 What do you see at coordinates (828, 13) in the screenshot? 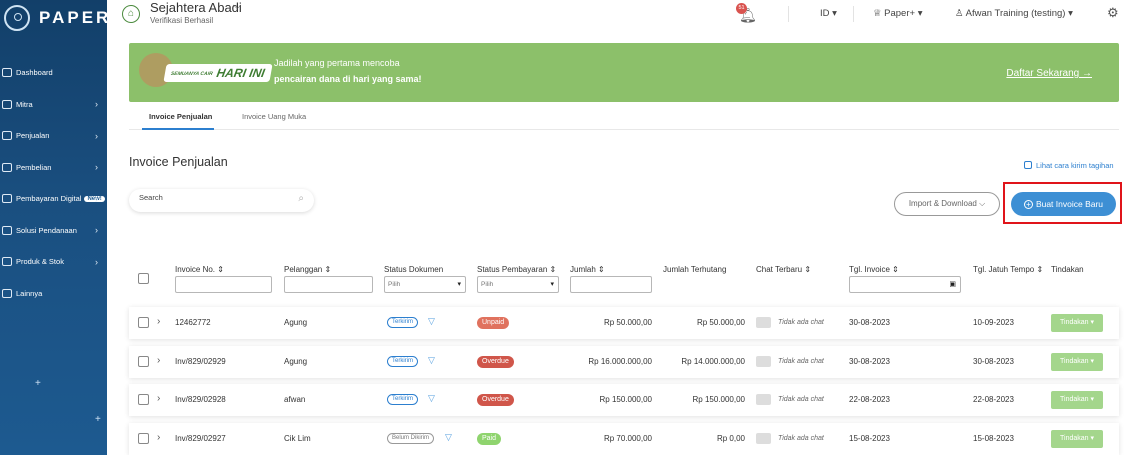
I see `language-selector: ID ▾` at bounding box center [828, 13].